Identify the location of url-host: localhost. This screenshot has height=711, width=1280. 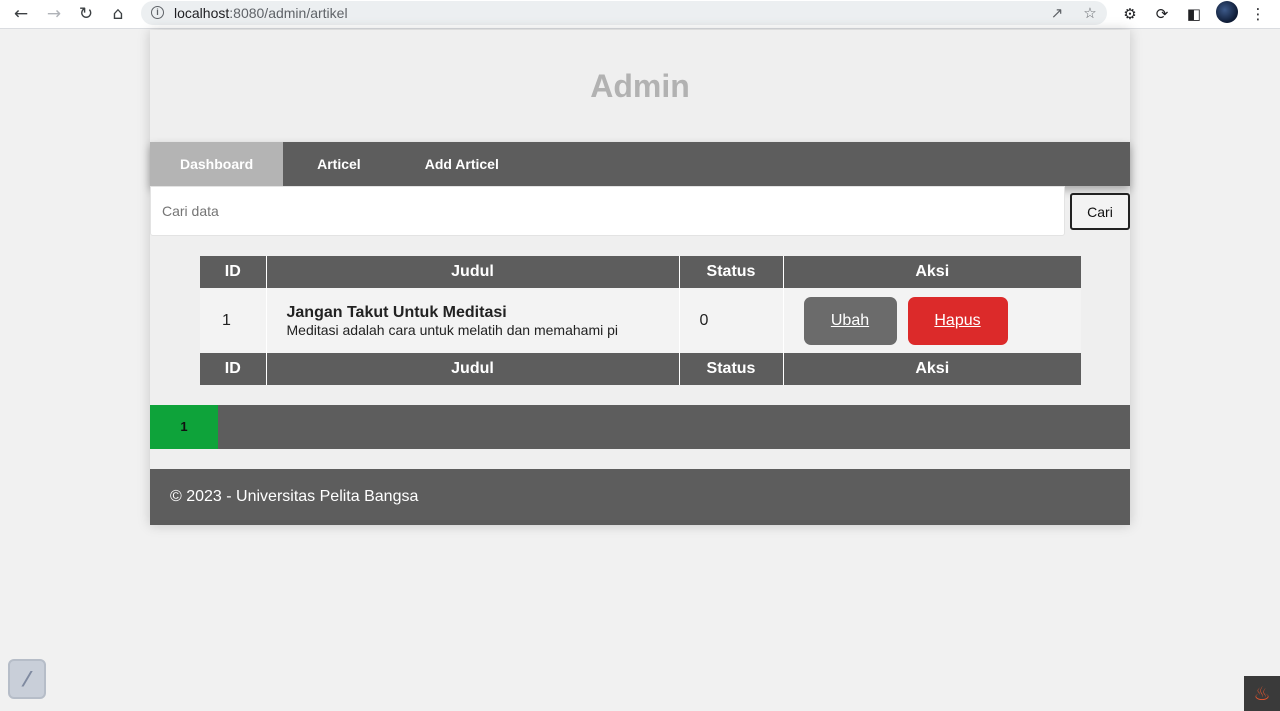
(202, 13).